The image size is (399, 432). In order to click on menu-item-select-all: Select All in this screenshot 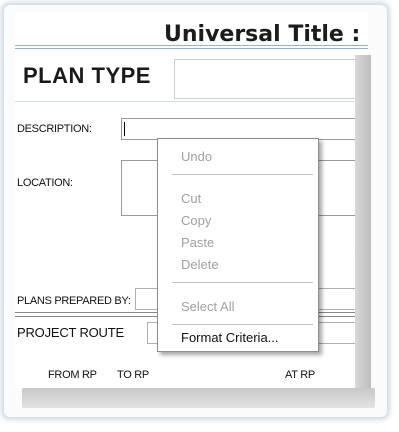, I will do `click(207, 306)`.